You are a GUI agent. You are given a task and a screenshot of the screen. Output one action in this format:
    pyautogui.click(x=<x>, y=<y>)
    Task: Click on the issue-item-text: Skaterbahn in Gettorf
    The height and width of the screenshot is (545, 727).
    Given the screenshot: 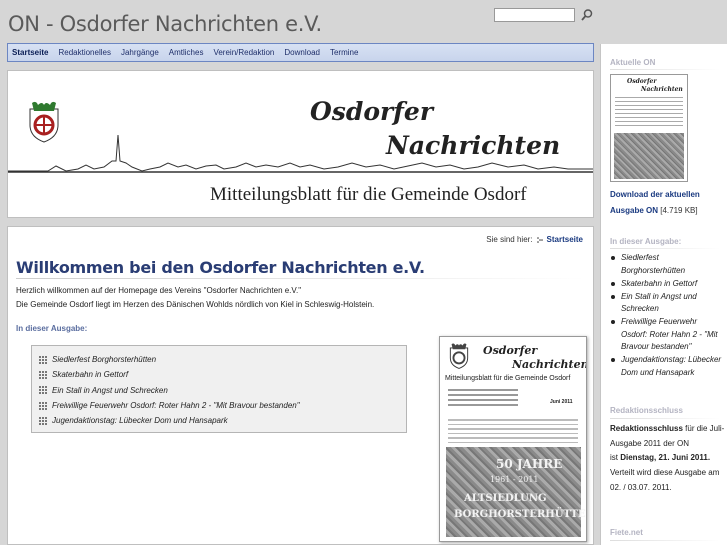 What is the action you would take?
    pyautogui.click(x=90, y=375)
    